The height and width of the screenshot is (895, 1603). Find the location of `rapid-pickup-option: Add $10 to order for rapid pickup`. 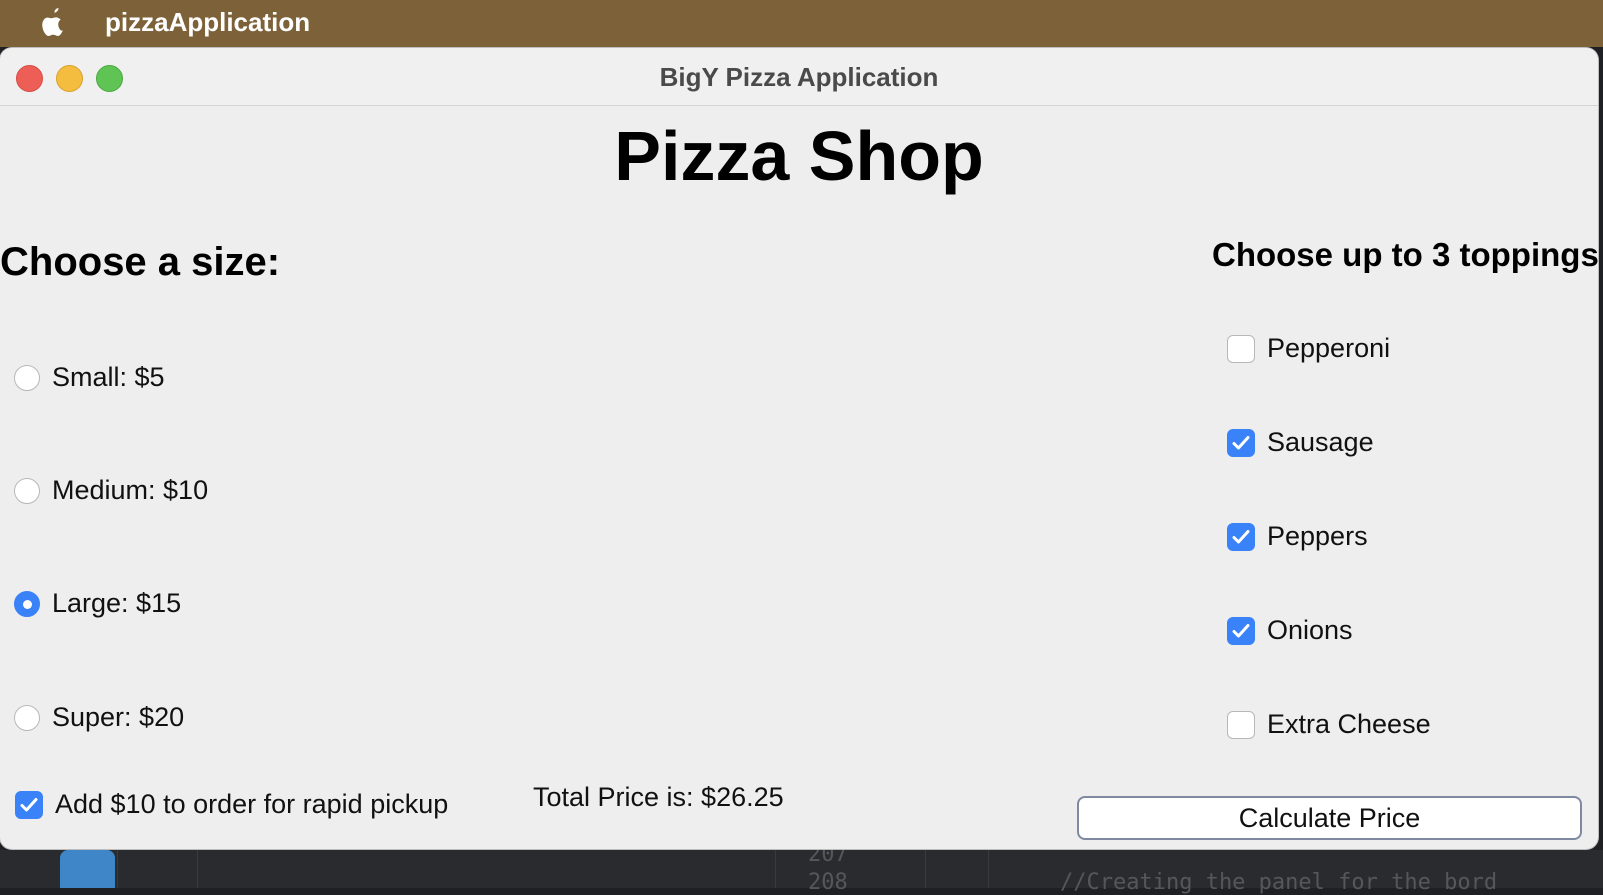

rapid-pickup-option: Add $10 to order for rapid pickup is located at coordinates (231, 804).